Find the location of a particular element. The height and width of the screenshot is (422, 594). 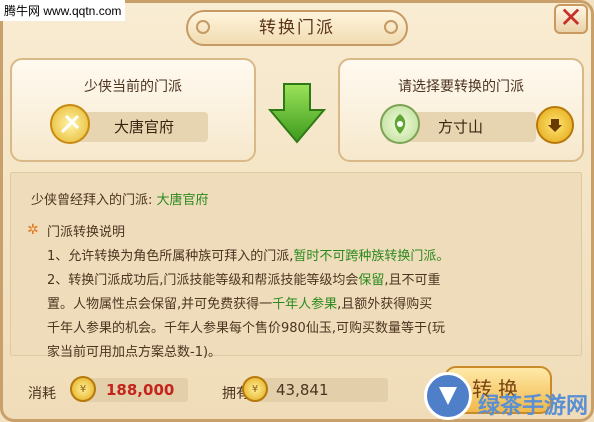

own-value-box: 43,841 is located at coordinates (321, 390).